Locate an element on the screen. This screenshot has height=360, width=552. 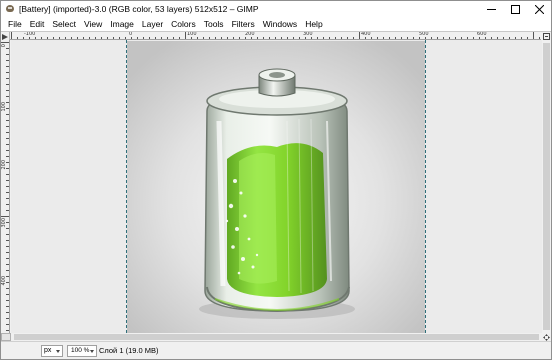
menu-select: Select is located at coordinates (64, 24).